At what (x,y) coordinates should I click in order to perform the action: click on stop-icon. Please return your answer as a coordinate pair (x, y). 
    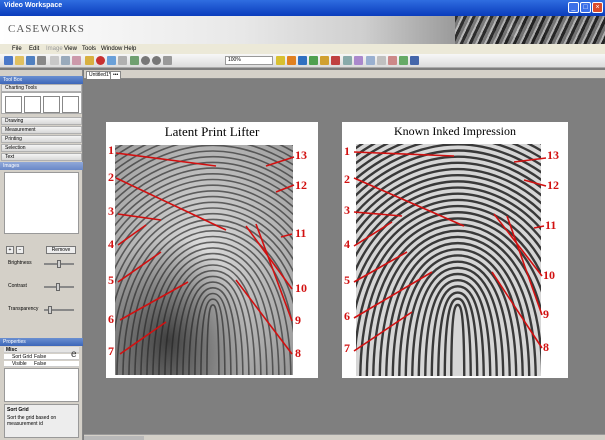
    Looking at the image, I should click on (100, 60).